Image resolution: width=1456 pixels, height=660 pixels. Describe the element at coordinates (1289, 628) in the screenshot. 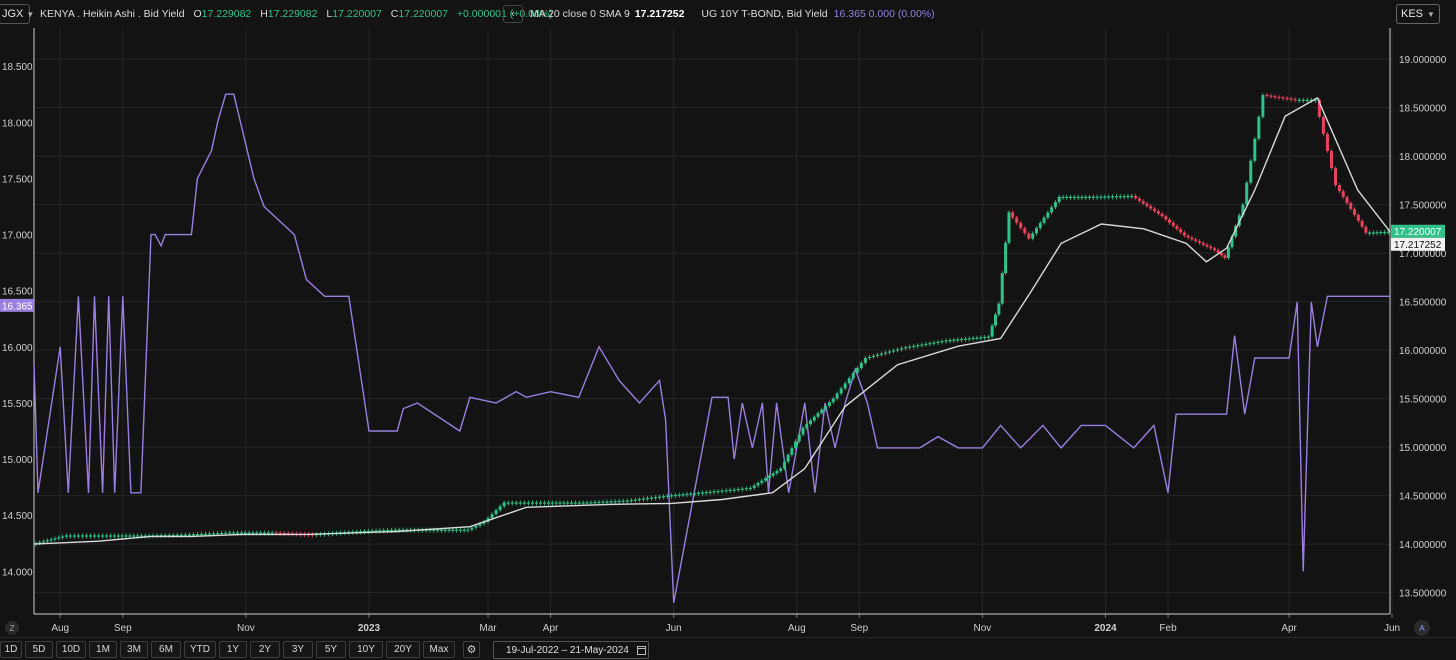

I see `x-tick-label: Apr` at that location.